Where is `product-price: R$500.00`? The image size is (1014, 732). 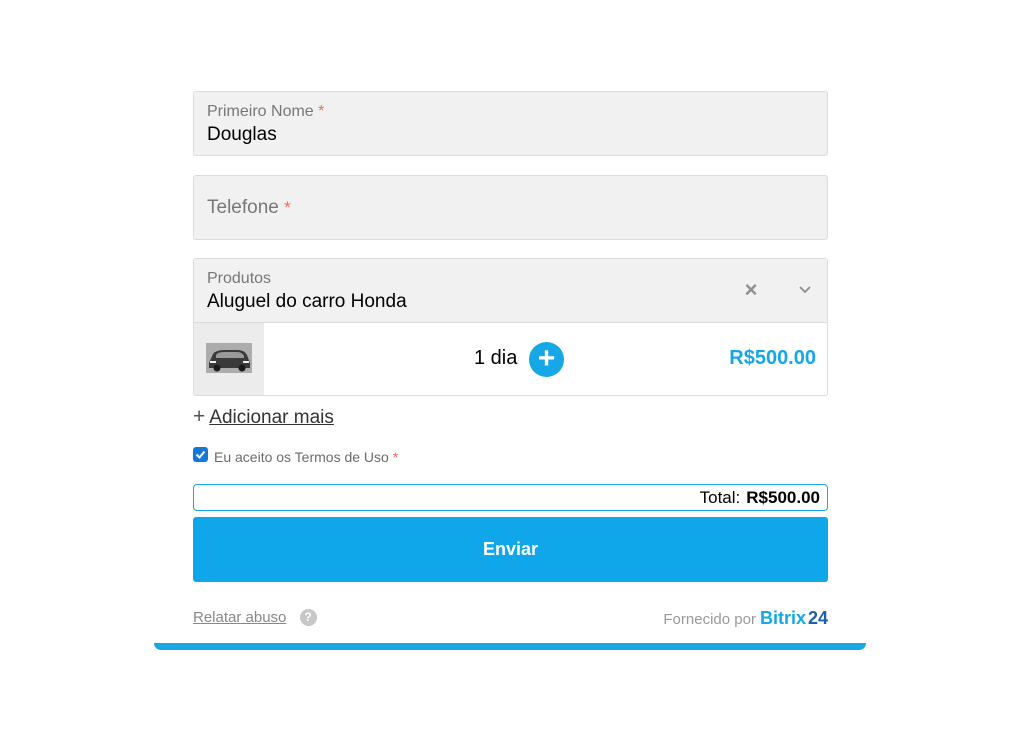
product-price: R$500.00 is located at coordinates (772, 358).